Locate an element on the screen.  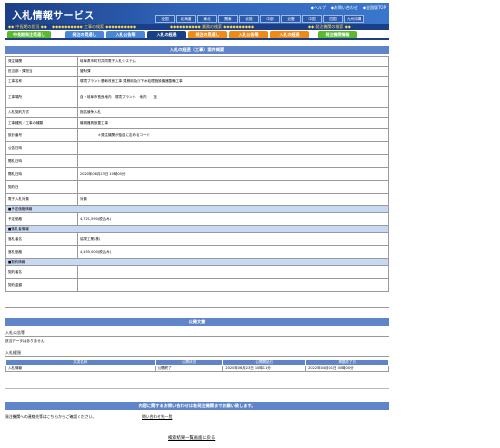
subbar-services: ◆◆◆◆◆◆◆◆◆◆ 業務の検索 ◆◆◆◆◆◆◆◆◆◆ is located at coordinates (212, 26).